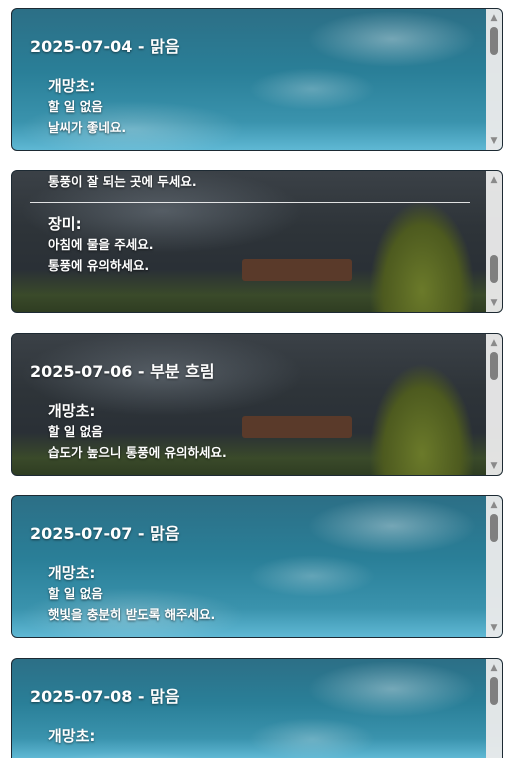 The image size is (509, 758). What do you see at coordinates (494, 708) in the screenshot?
I see `card-scrollbar: ▲` at bounding box center [494, 708].